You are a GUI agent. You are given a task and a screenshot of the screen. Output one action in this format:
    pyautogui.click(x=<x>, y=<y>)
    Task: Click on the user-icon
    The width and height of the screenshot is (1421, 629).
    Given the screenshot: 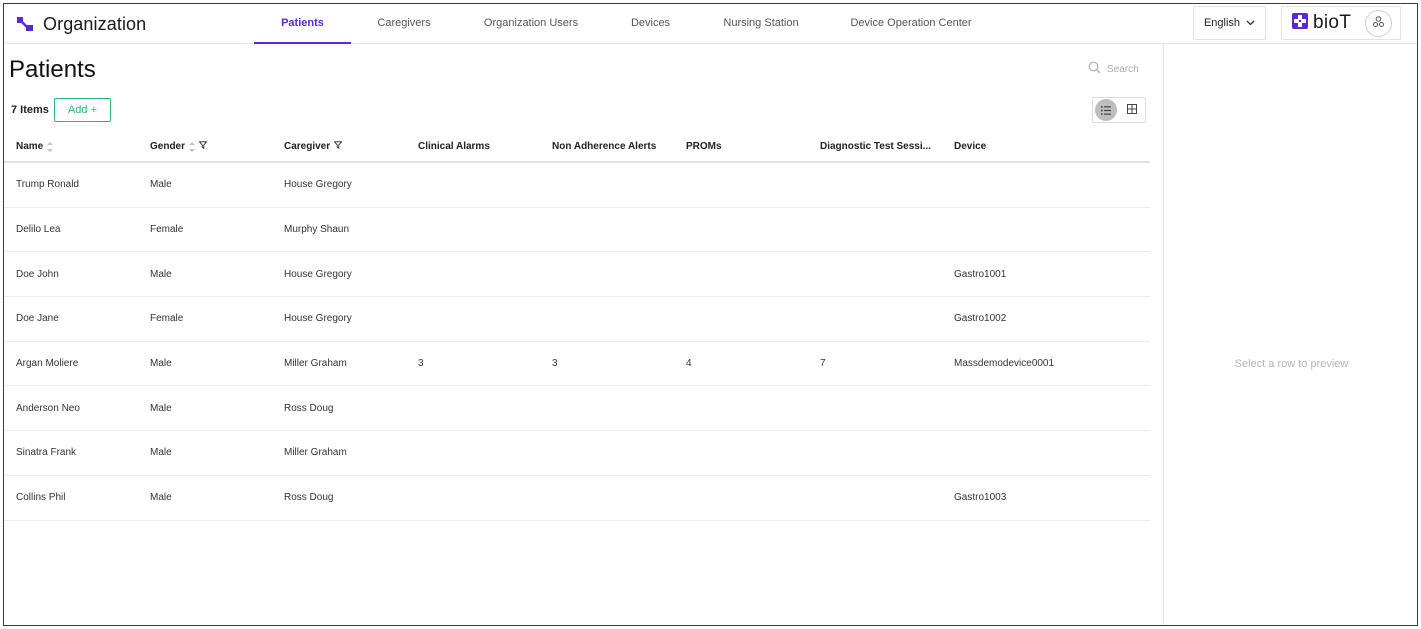 What is the action you would take?
    pyautogui.click(x=1378, y=24)
    